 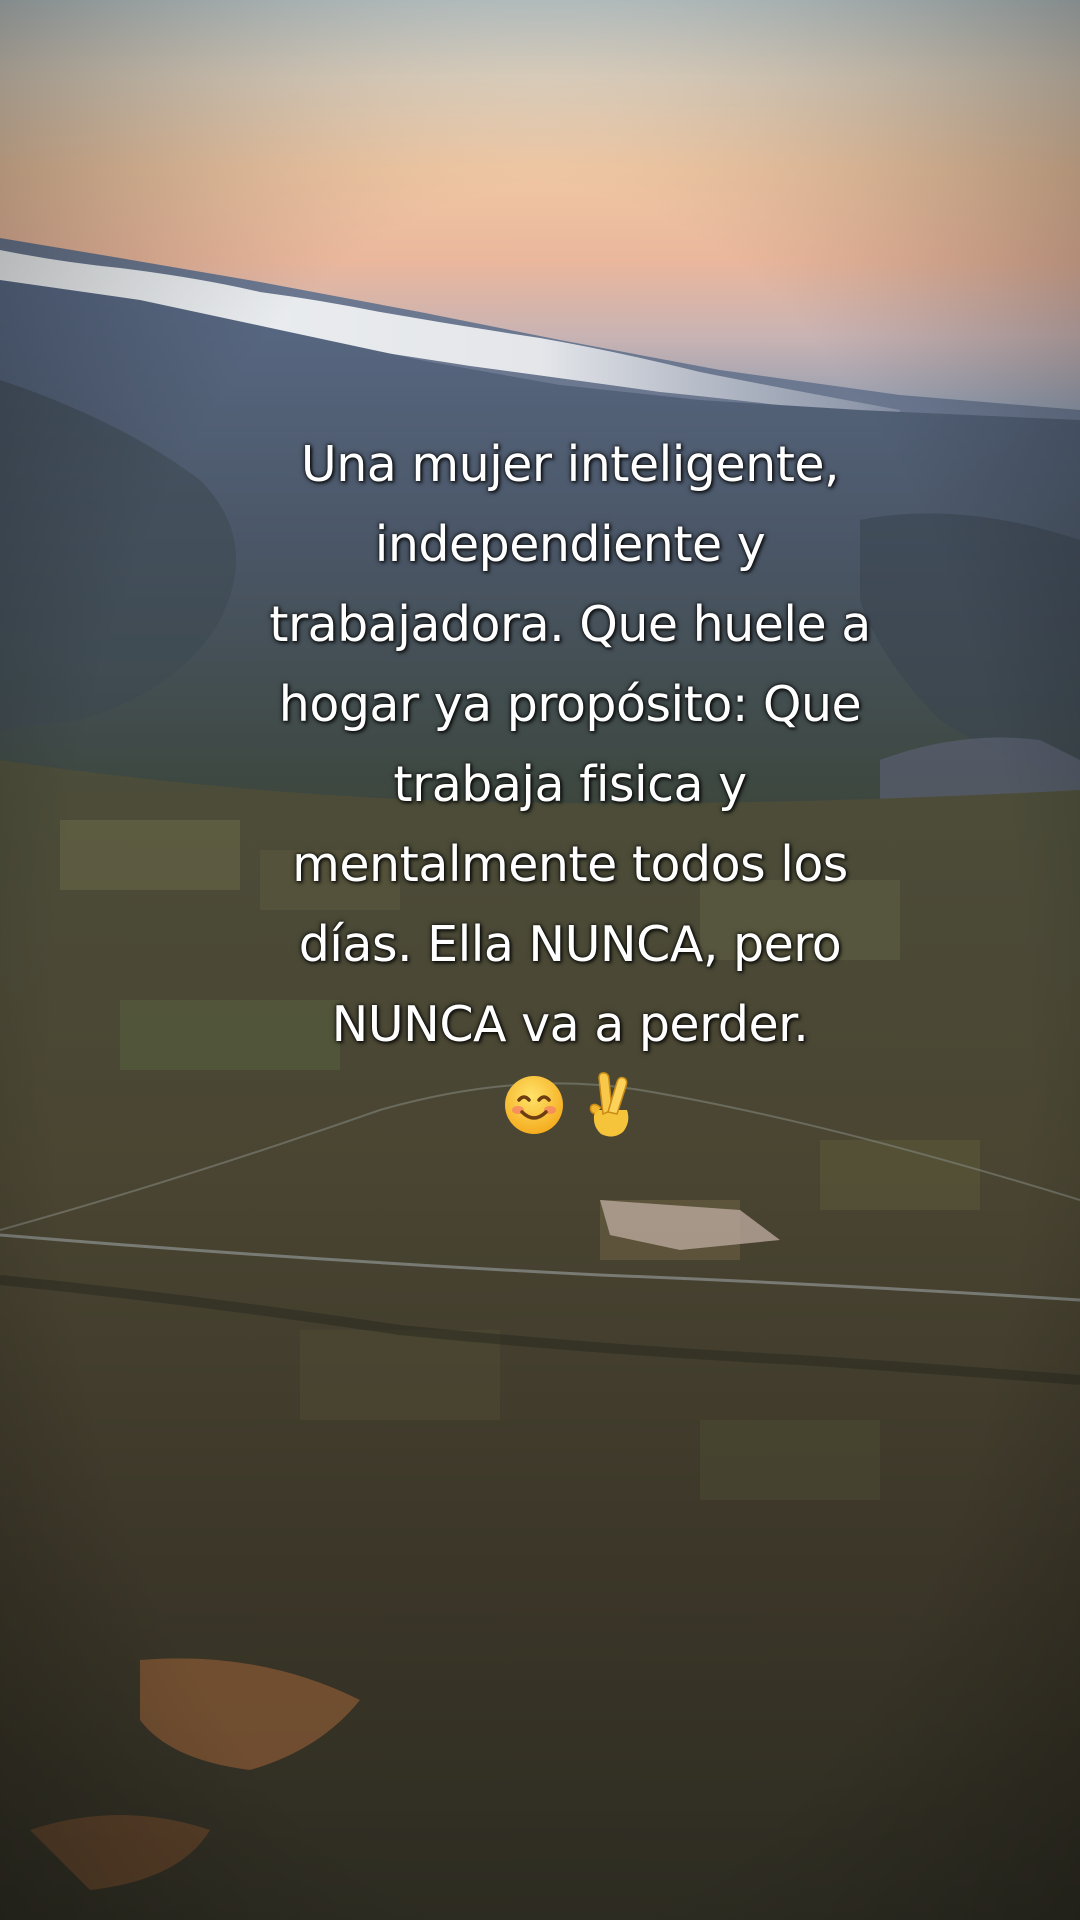 I want to click on smiling-face-icon, so click(x=534, y=1105).